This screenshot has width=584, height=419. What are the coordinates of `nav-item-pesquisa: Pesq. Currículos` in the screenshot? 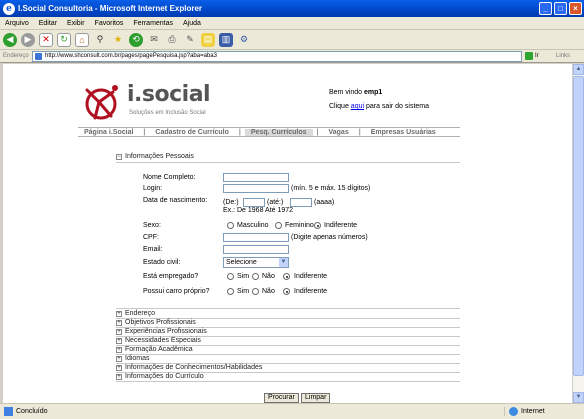 It's located at (278, 132).